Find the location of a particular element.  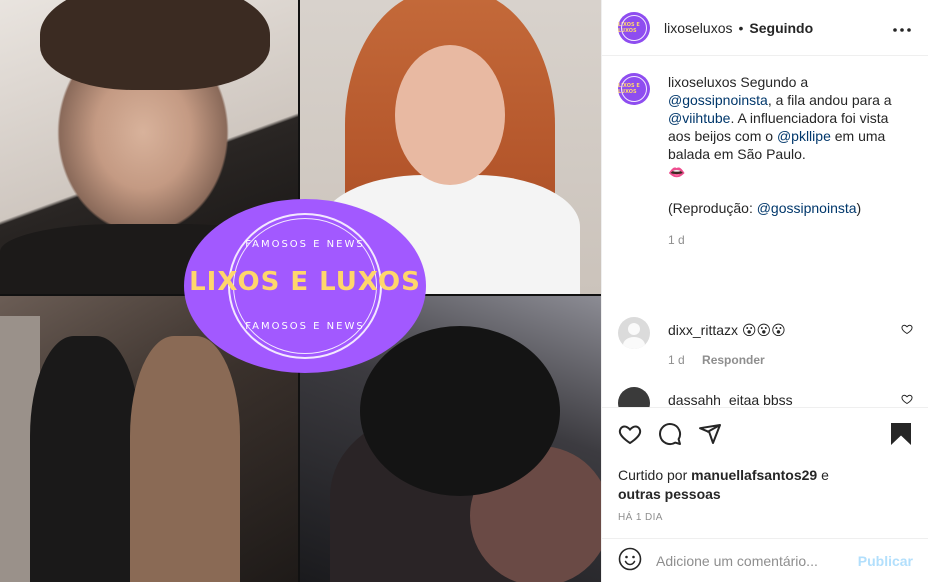

avatar: LIXOS E LUXOS is located at coordinates (634, 27).